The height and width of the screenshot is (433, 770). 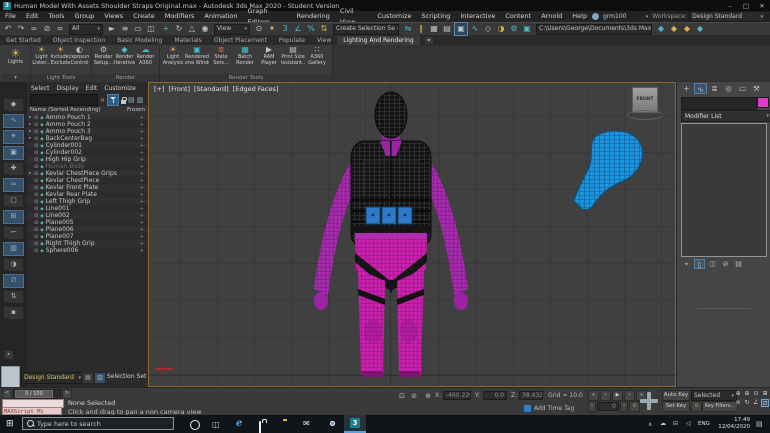 What do you see at coordinates (13, 169) in the screenshot?
I see `display-helpers-icon: ✚` at bounding box center [13, 169].